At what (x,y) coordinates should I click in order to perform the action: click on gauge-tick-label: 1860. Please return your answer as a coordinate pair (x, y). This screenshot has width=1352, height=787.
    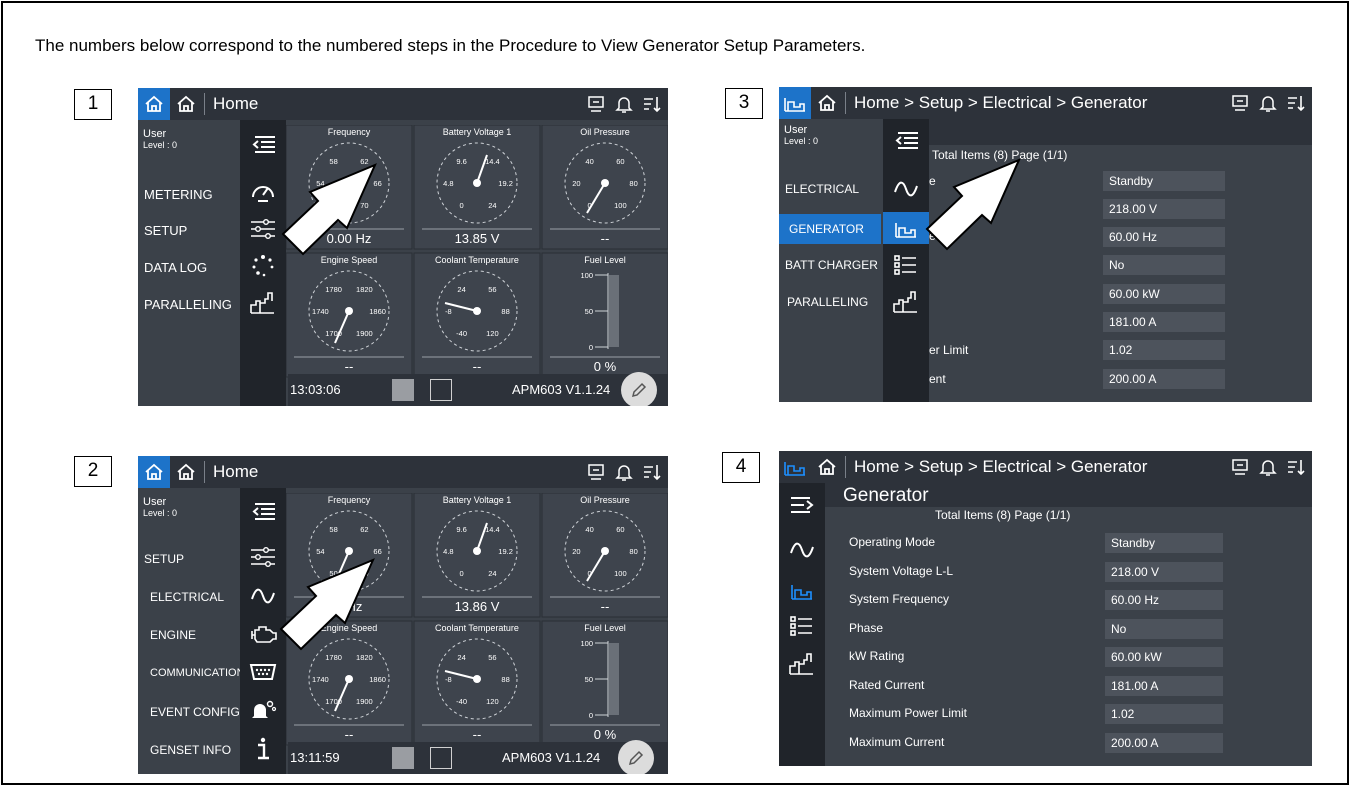
    Looking at the image, I should click on (377, 679).